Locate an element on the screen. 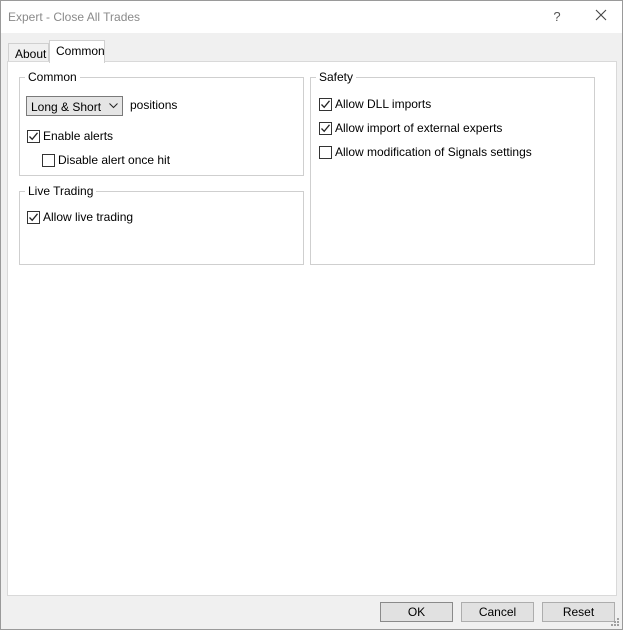  allow-live-trading-checkbox is located at coordinates (33, 217).